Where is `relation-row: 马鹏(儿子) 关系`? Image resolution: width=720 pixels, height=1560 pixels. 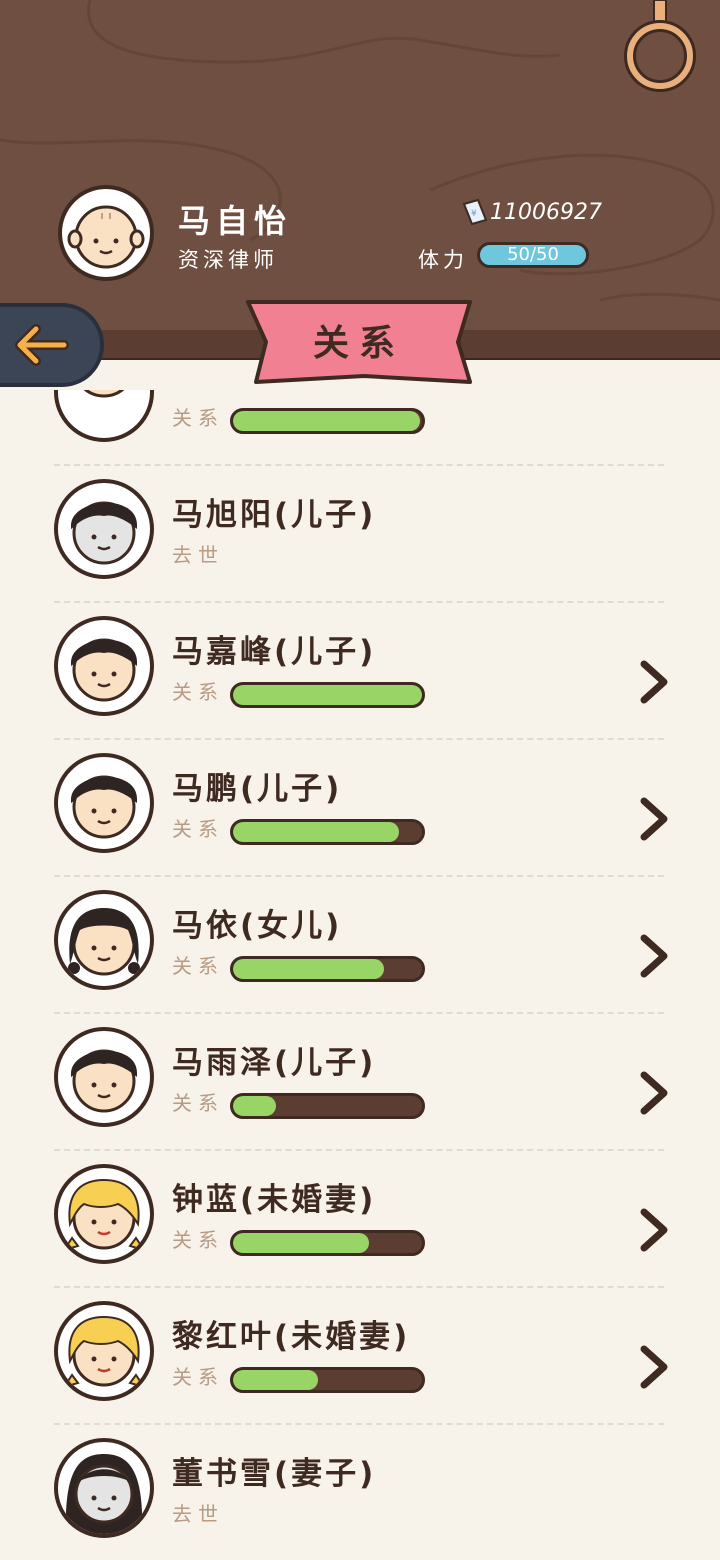 relation-row: 马鹏(儿子) 关系 is located at coordinates (360, 808).